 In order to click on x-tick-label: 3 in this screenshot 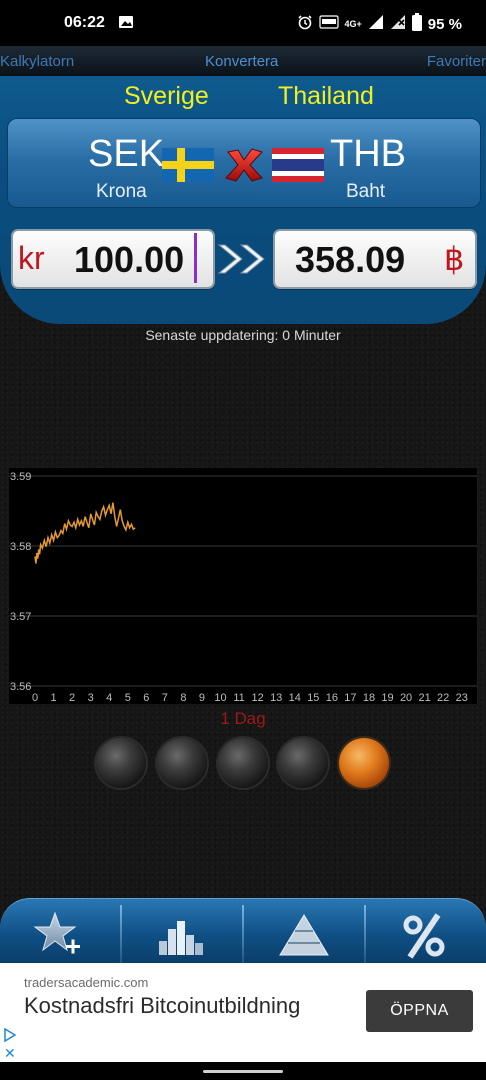, I will do `click(91, 698)`.